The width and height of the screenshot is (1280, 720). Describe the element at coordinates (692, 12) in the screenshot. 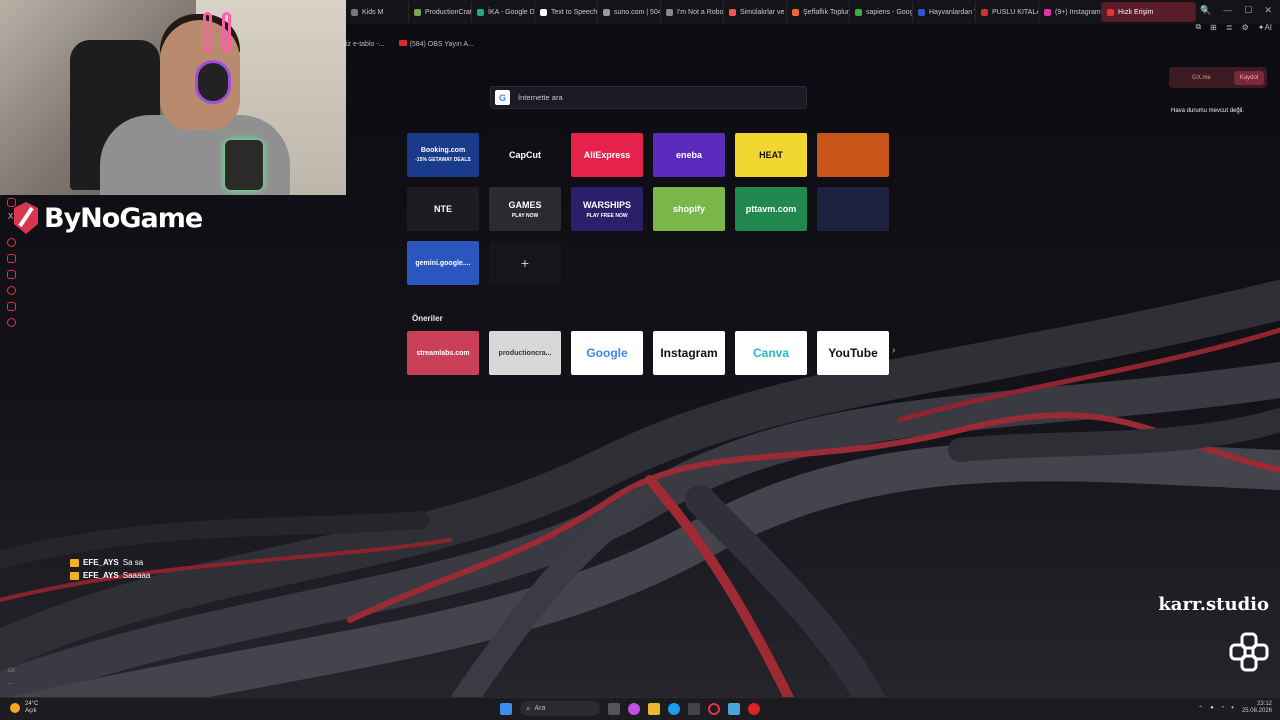

I see `tab: I'm Not a Robot` at that location.